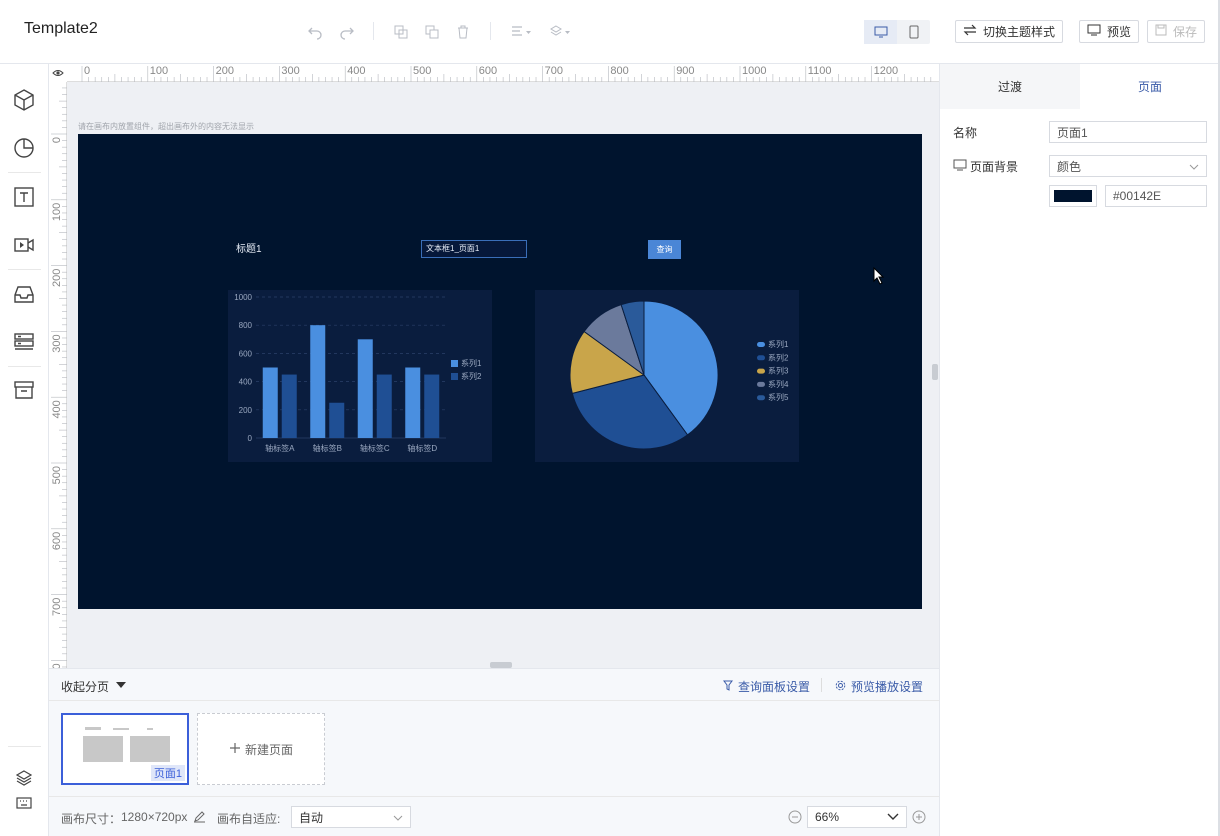 The width and height of the screenshot is (1220, 836). Describe the element at coordinates (667, 376) in the screenshot. I see `pie-chart-widget: 系列1 系列2 系列3 系列4 系列5` at that location.